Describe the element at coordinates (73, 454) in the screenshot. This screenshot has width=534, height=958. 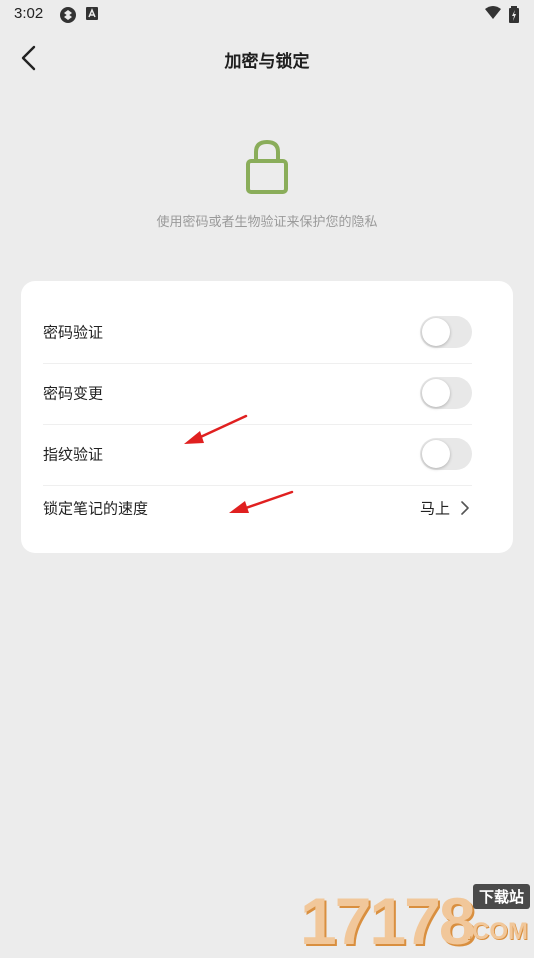
I see `setting-label: 指纹验证` at that location.